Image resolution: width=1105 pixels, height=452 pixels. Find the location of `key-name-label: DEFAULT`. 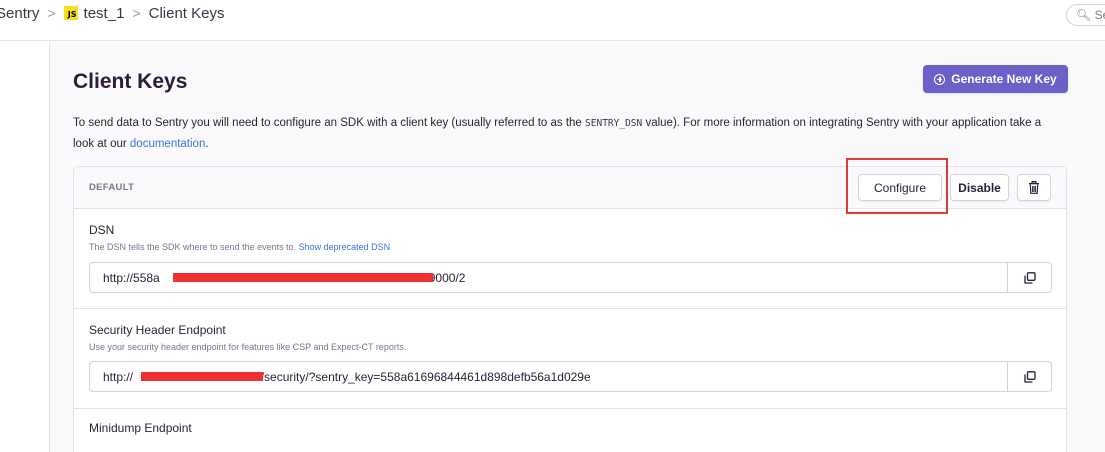

key-name-label: DEFAULT is located at coordinates (112, 187).